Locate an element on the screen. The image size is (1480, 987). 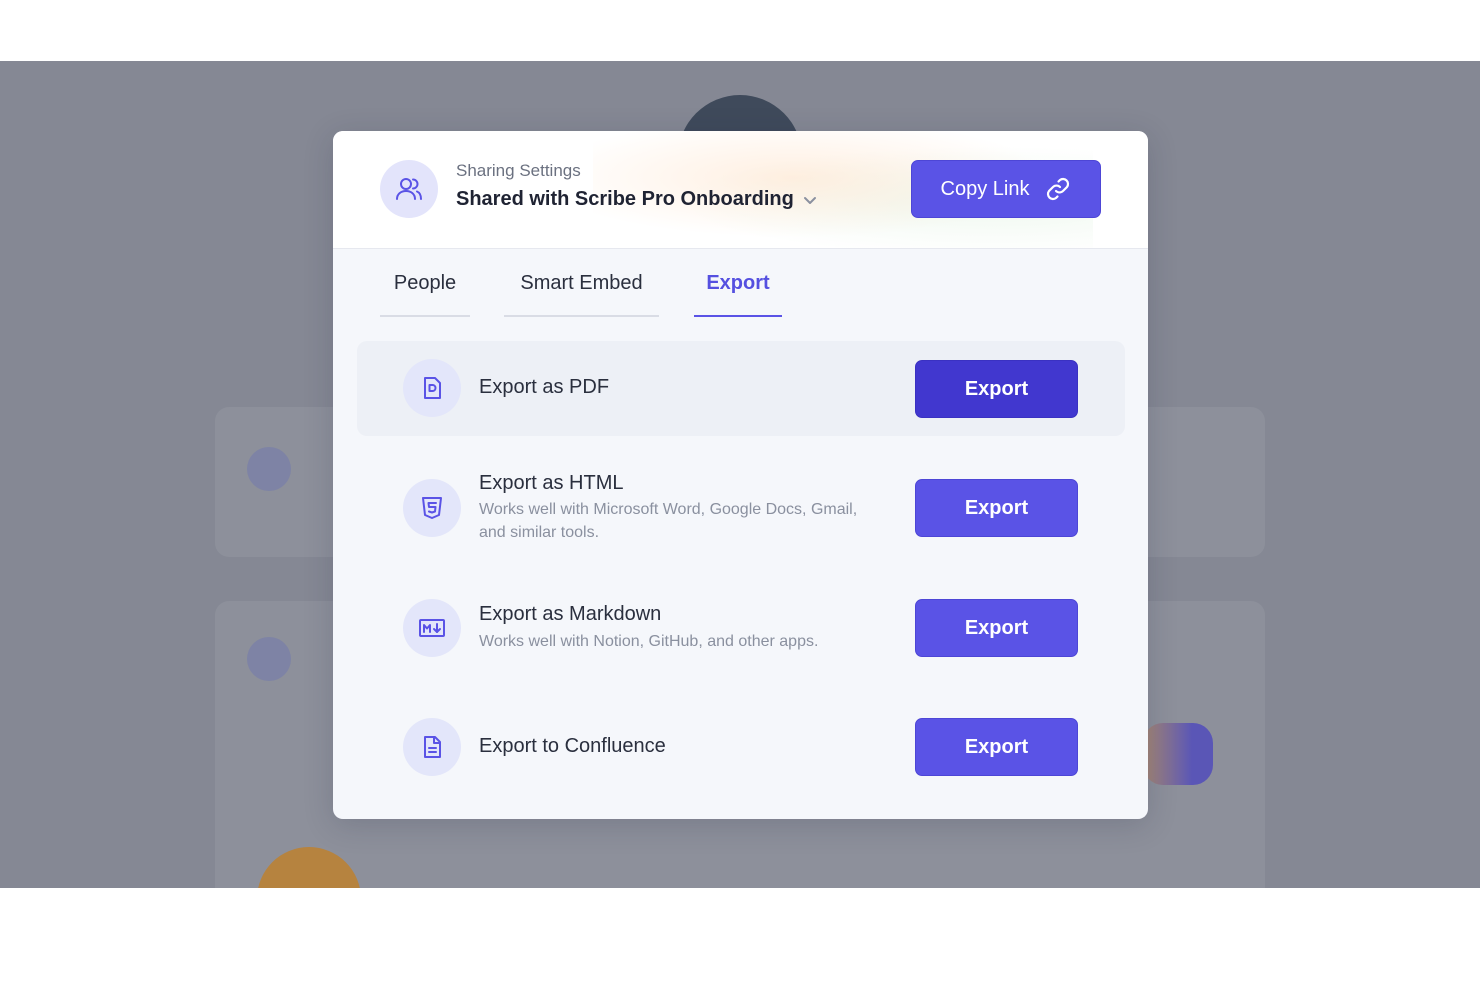
document-icon is located at coordinates (432, 747).